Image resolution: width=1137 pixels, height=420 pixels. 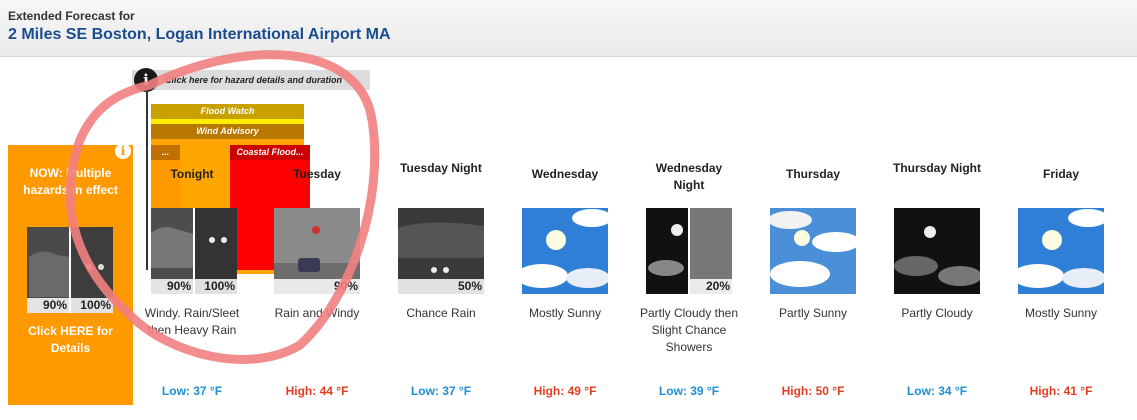 What do you see at coordinates (1061, 391) in the screenshot?
I see `temperature: High: 41 °F` at bounding box center [1061, 391].